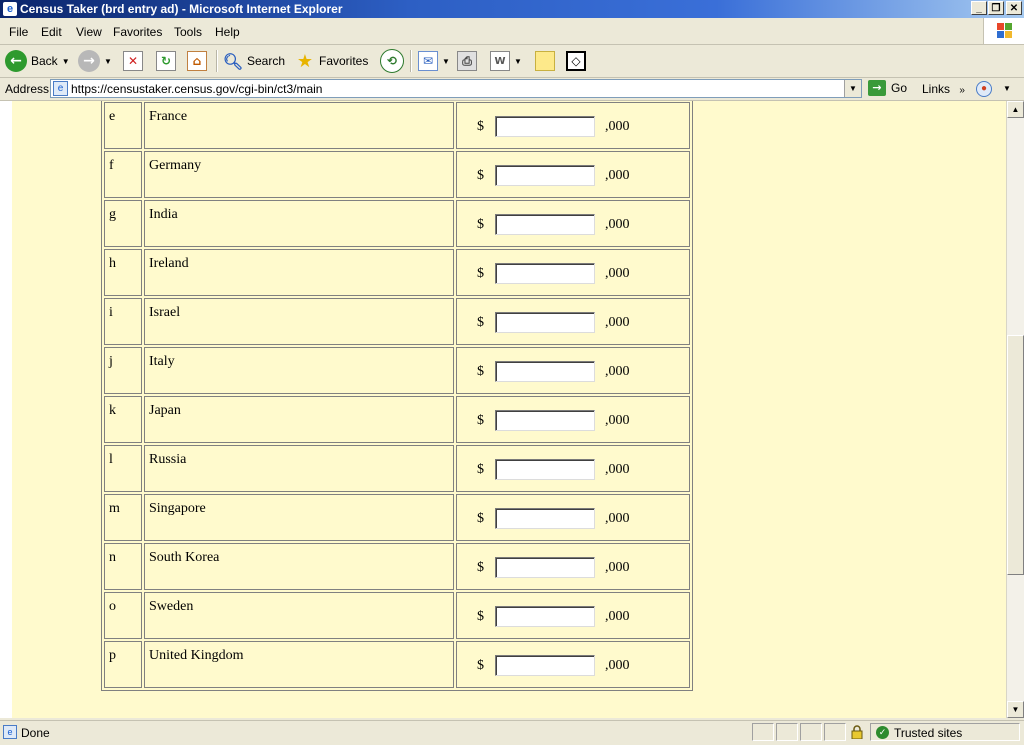 Image resolution: width=1024 pixels, height=745 pixels. Describe the element at coordinates (397, 370) in the screenshot. I see `table-row: j Italy $ ,000` at that location.